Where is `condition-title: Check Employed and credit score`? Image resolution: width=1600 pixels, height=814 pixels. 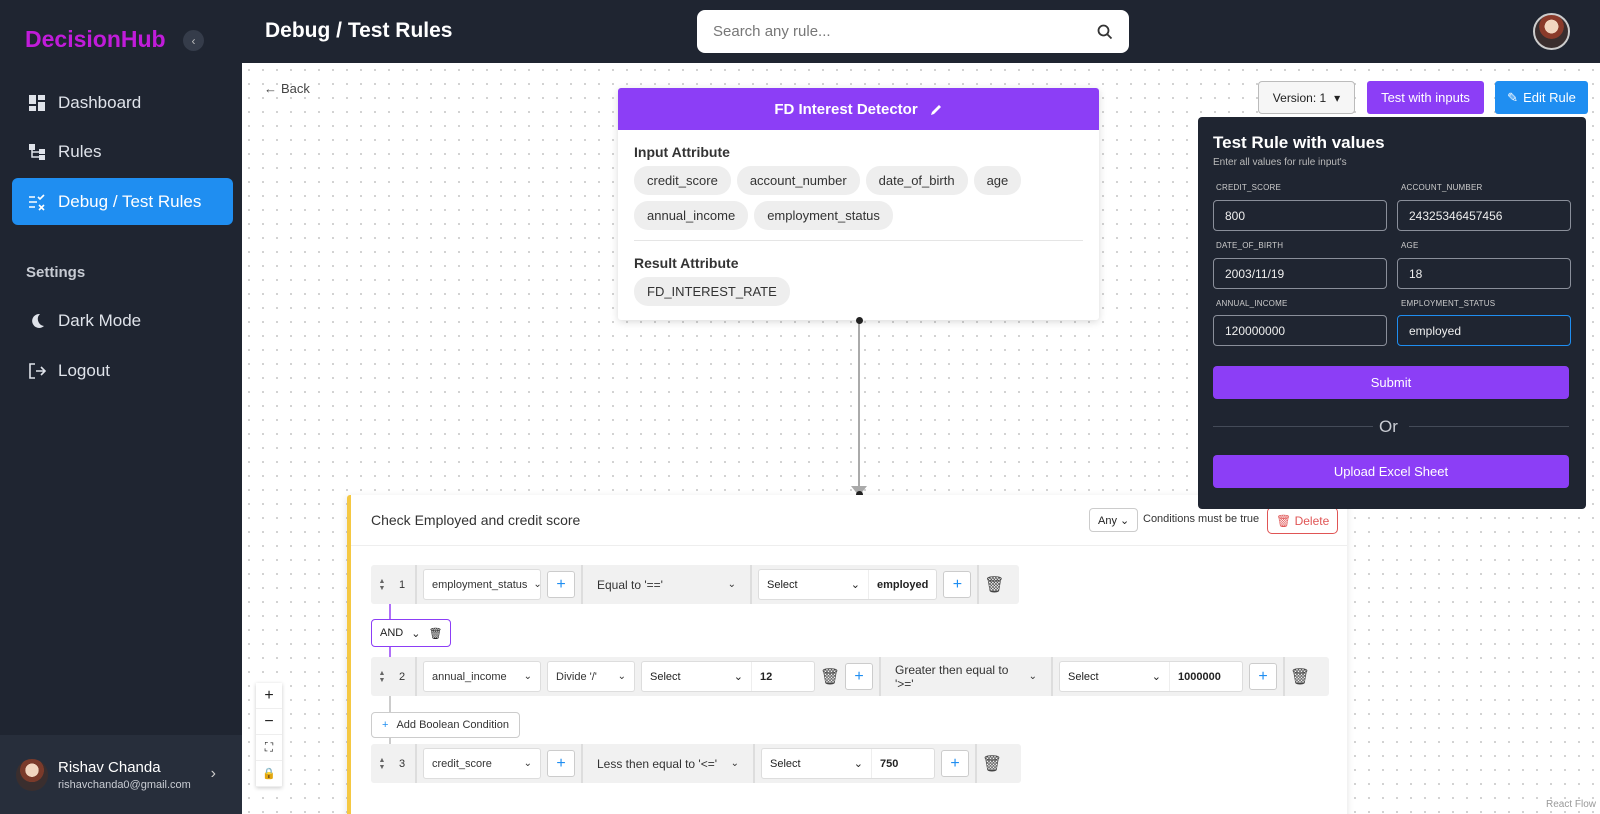
condition-title: Check Employed and credit score is located at coordinates (476, 520).